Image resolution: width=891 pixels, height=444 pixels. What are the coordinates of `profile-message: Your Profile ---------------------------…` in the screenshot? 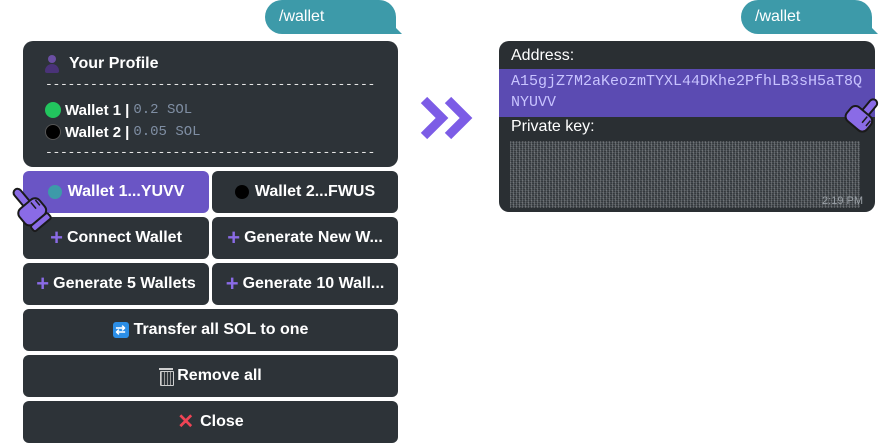 It's located at (210, 104).